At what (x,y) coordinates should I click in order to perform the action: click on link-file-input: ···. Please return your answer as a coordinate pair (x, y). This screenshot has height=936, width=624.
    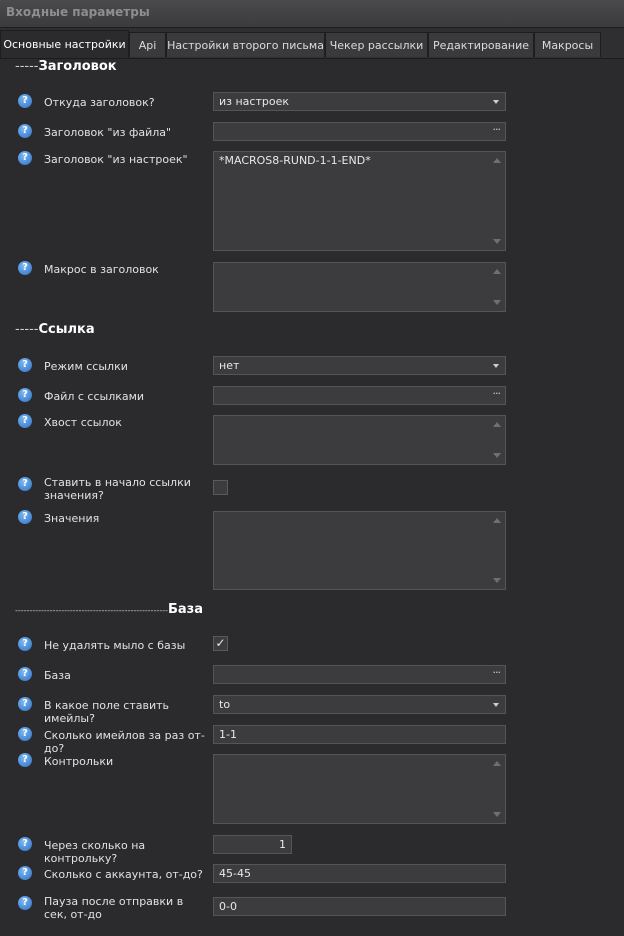
    Looking at the image, I should click on (359, 395).